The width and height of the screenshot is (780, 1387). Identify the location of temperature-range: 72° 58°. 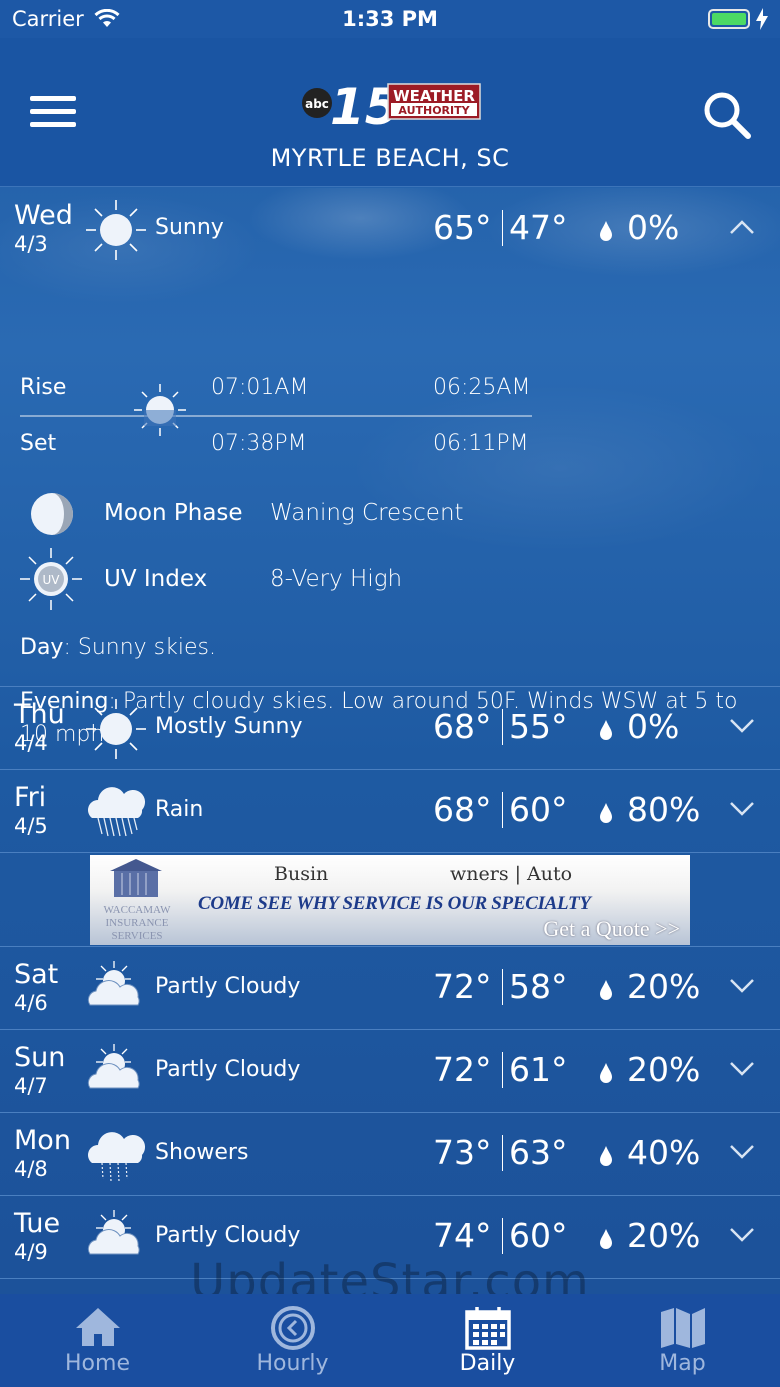
(500, 986).